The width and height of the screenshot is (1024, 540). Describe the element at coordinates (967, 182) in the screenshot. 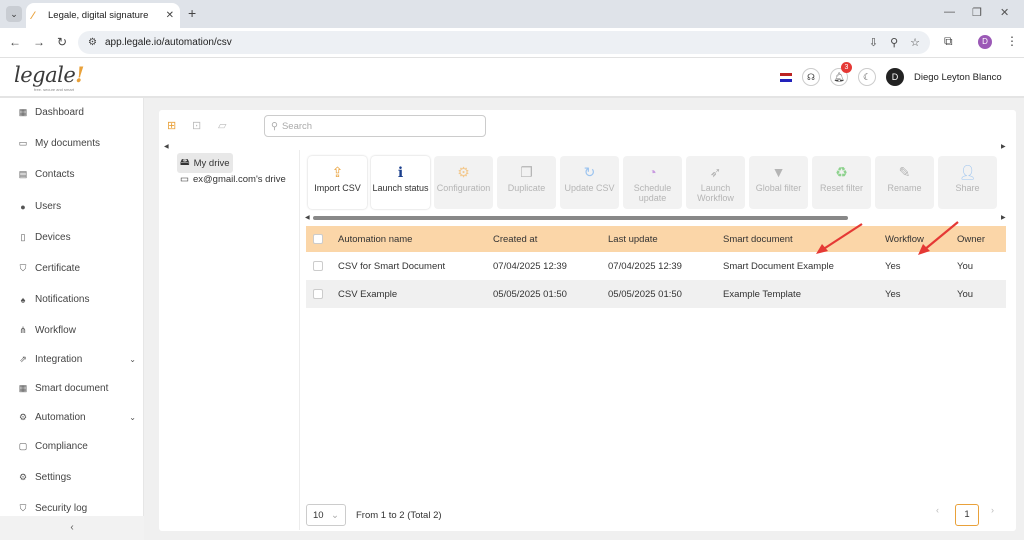

I see `share-button: 👤︎ Share` at that location.